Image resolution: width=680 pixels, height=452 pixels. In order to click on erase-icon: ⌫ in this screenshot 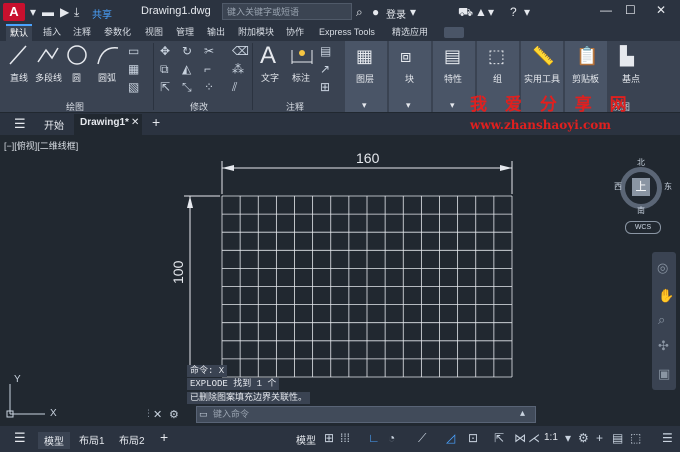, I will do `click(240, 51)`.